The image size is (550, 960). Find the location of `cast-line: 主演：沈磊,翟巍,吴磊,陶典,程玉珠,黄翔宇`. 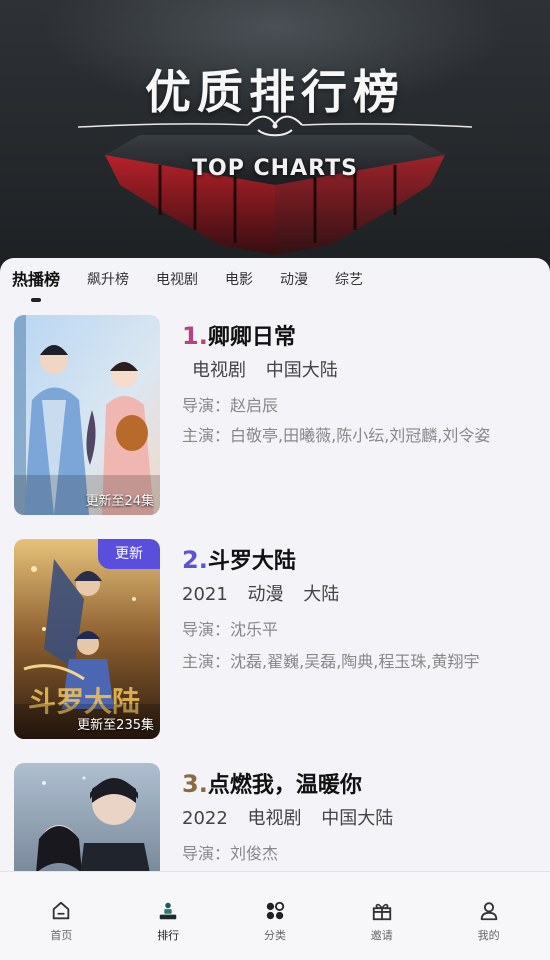

cast-line: 主演：沈磊,翟巍,吴磊,陶典,程玉珠,黄翔宇 is located at coordinates (357, 662).